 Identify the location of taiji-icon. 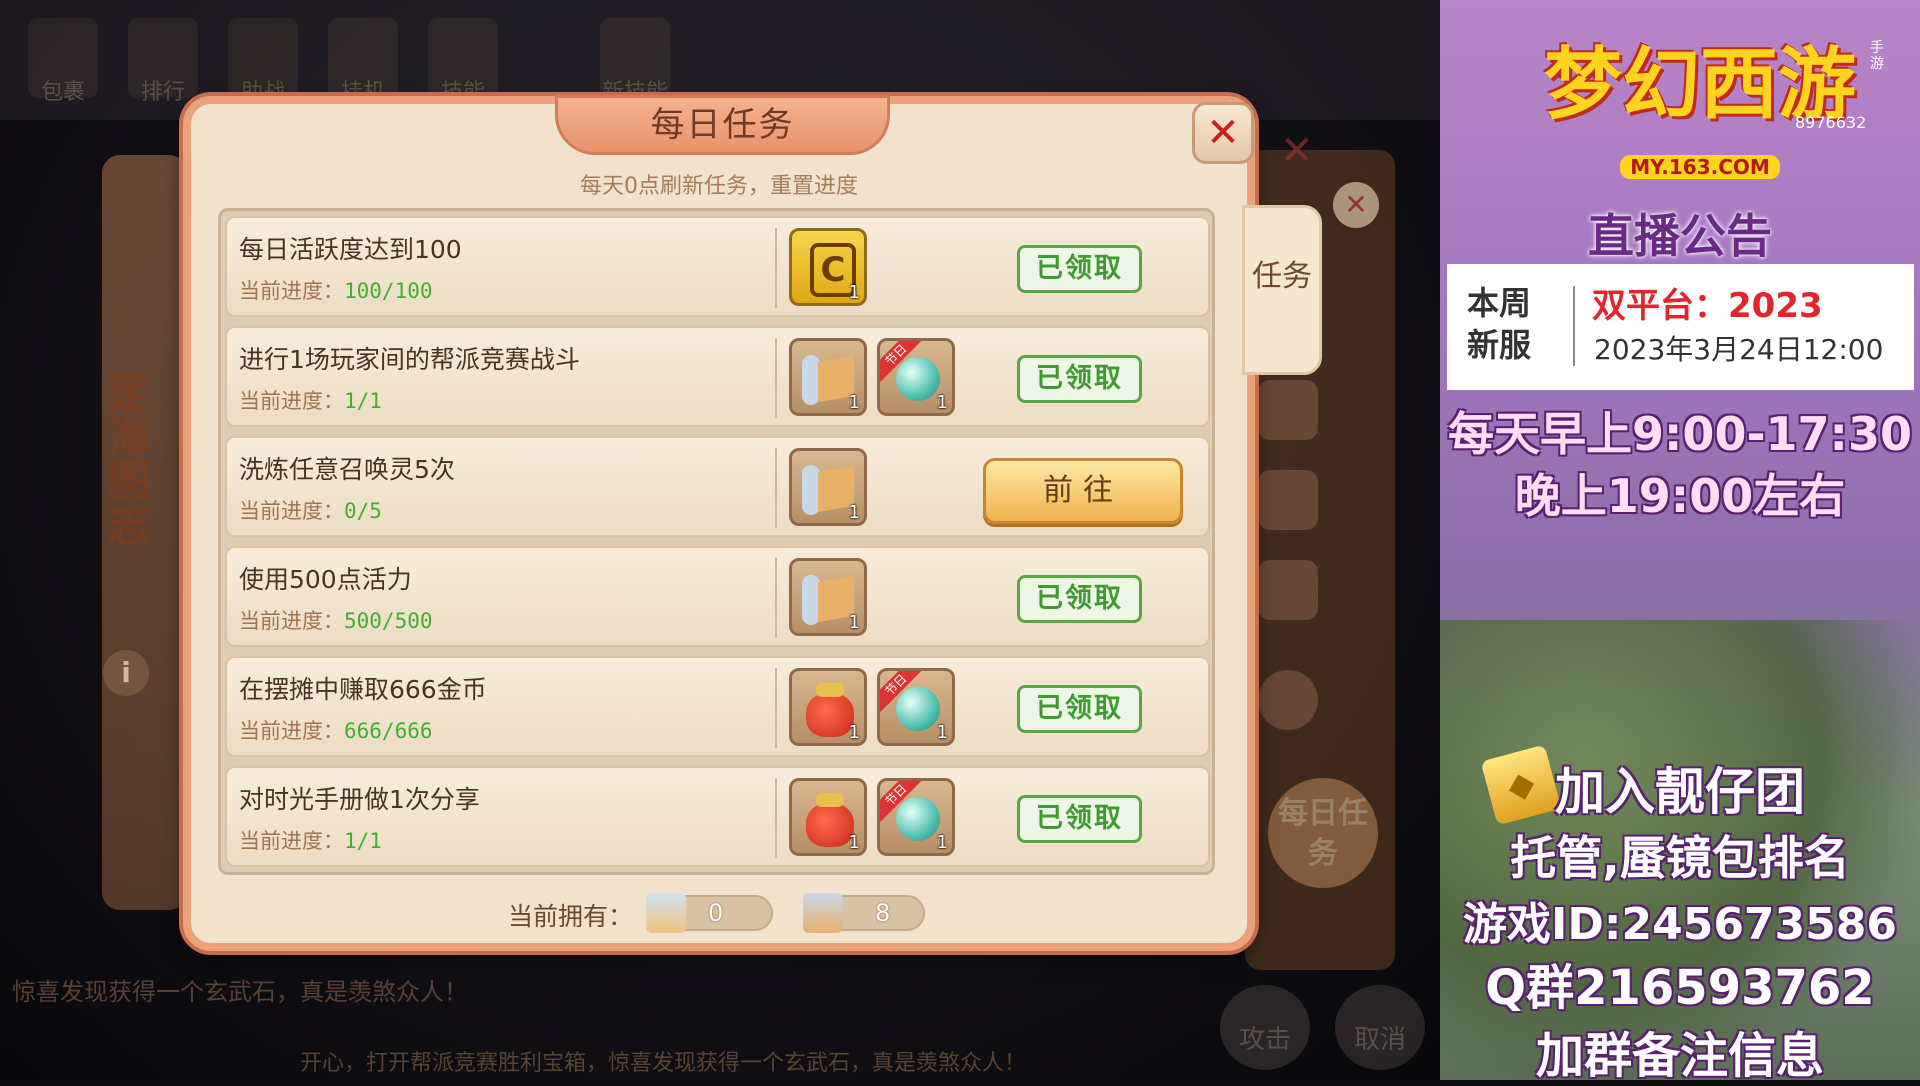
(1288, 410).